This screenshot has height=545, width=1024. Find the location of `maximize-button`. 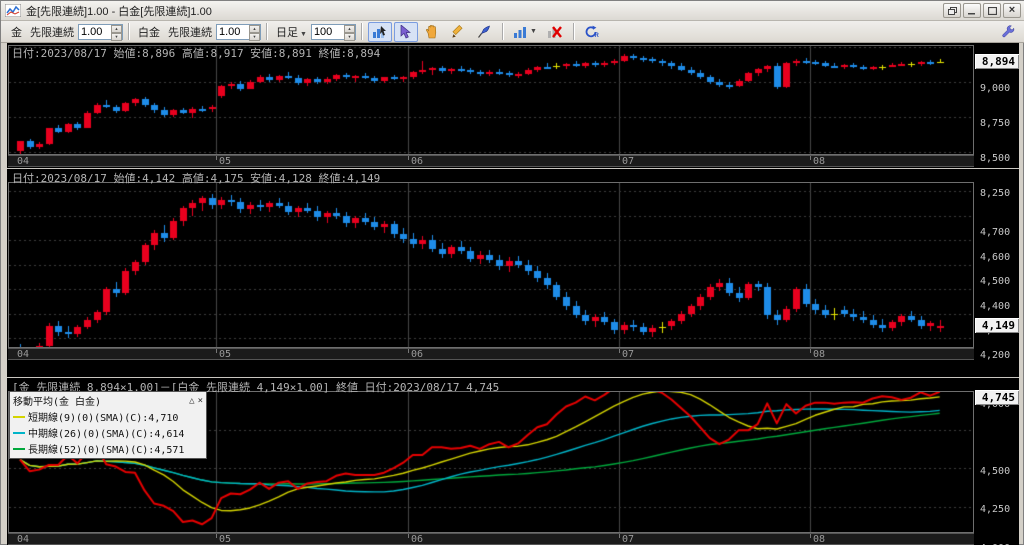

maximize-button is located at coordinates (992, 10).